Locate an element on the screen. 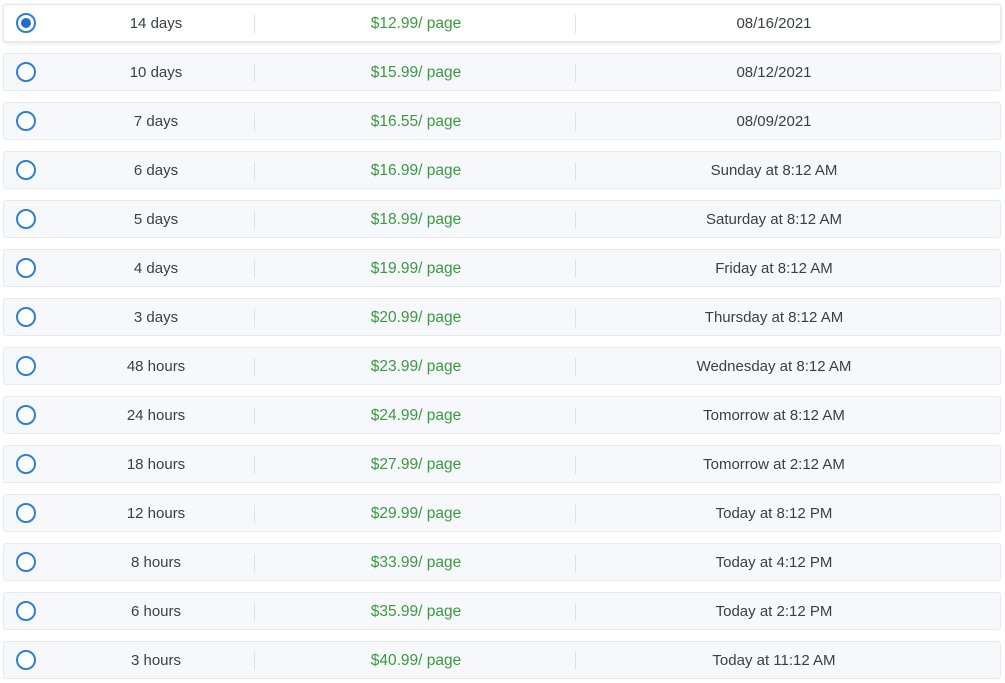 This screenshot has width=1005, height=683. option-deadline: 08/09/2021 is located at coordinates (774, 121).